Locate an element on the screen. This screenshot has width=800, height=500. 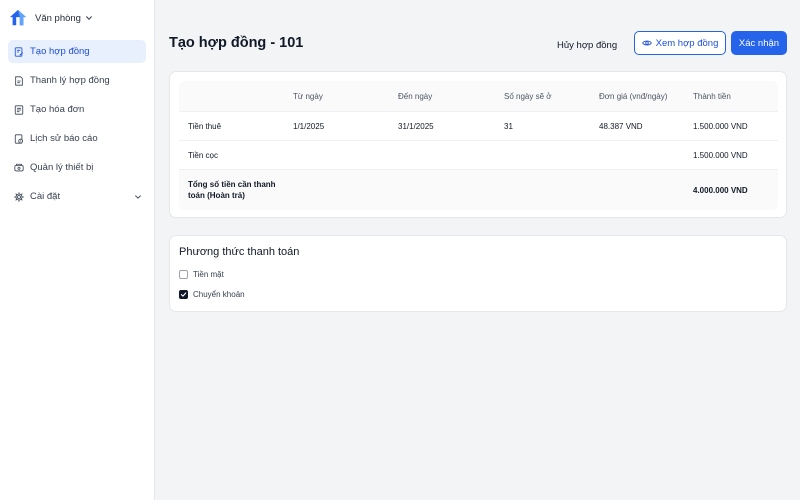
cancel-contract-button: Hủy hợp đồng is located at coordinates (587, 45).